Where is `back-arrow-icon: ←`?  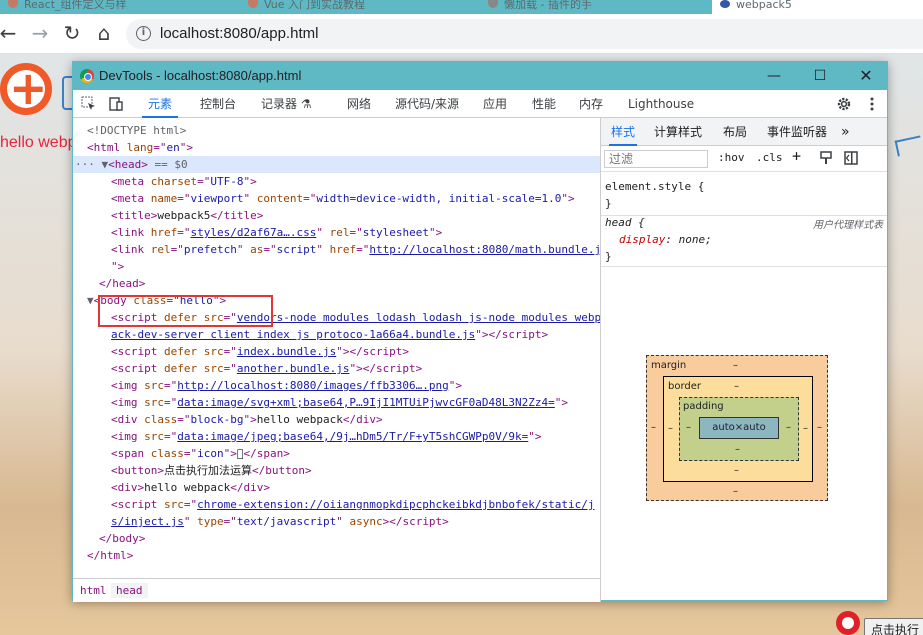 back-arrow-icon: ← is located at coordinates (10, 34).